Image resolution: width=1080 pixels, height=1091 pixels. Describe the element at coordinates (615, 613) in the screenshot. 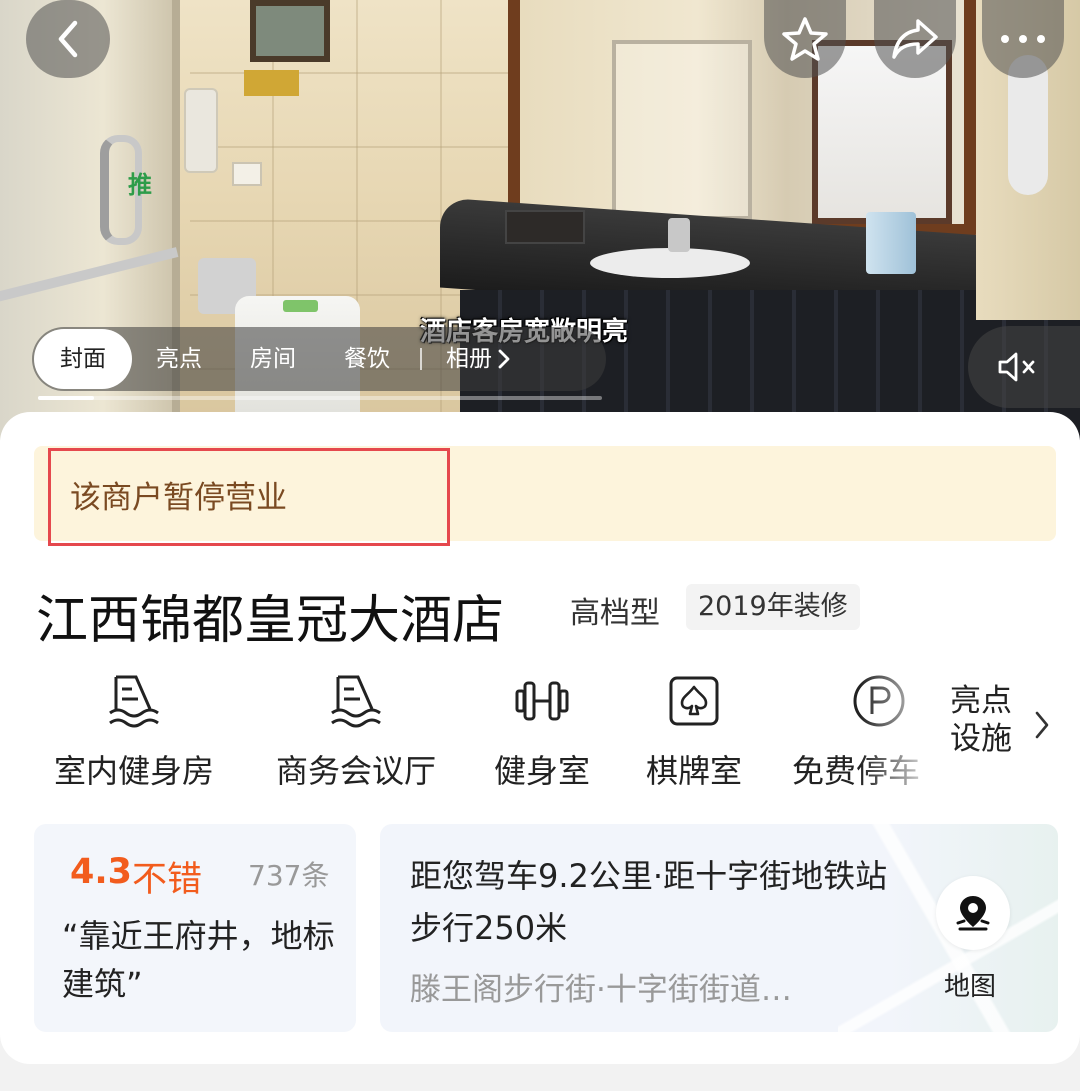

I see `hotel-type: 高档型` at that location.